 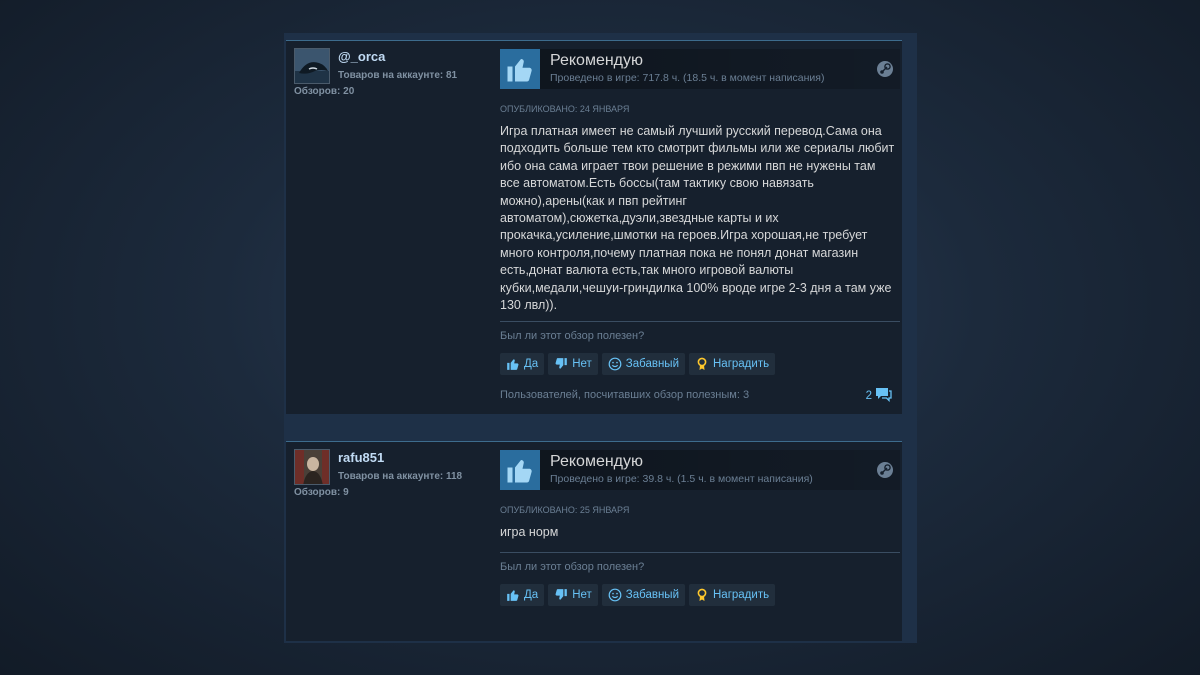 I want to click on comments-count: 2, so click(x=868, y=396).